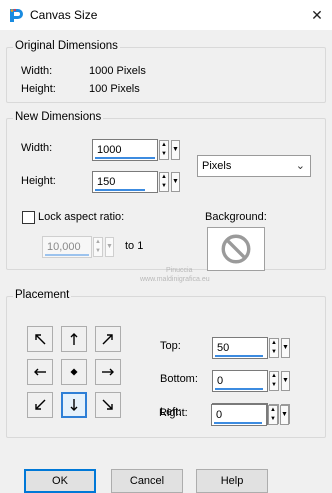  Describe the element at coordinates (175, 182) in the screenshot. I see `height-dropdown-button: ▼` at that location.